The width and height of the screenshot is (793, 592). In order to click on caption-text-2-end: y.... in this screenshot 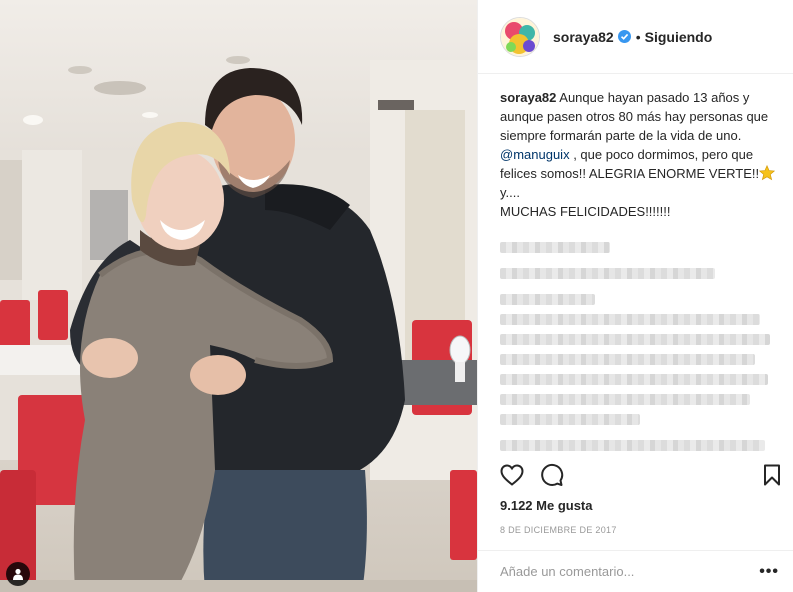, I will do `click(510, 192)`.